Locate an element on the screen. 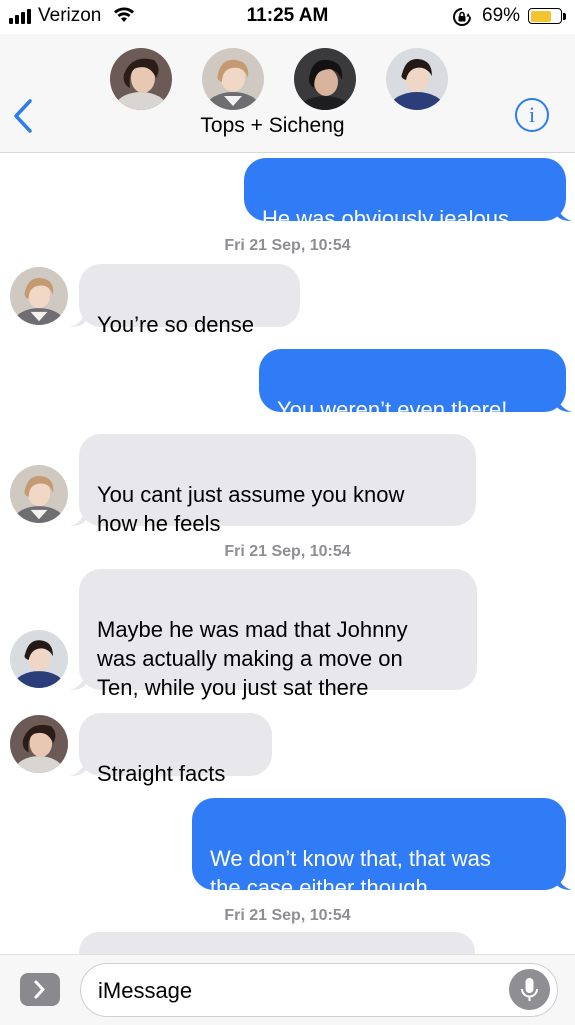  battery-icon is located at coordinates (545, 16).